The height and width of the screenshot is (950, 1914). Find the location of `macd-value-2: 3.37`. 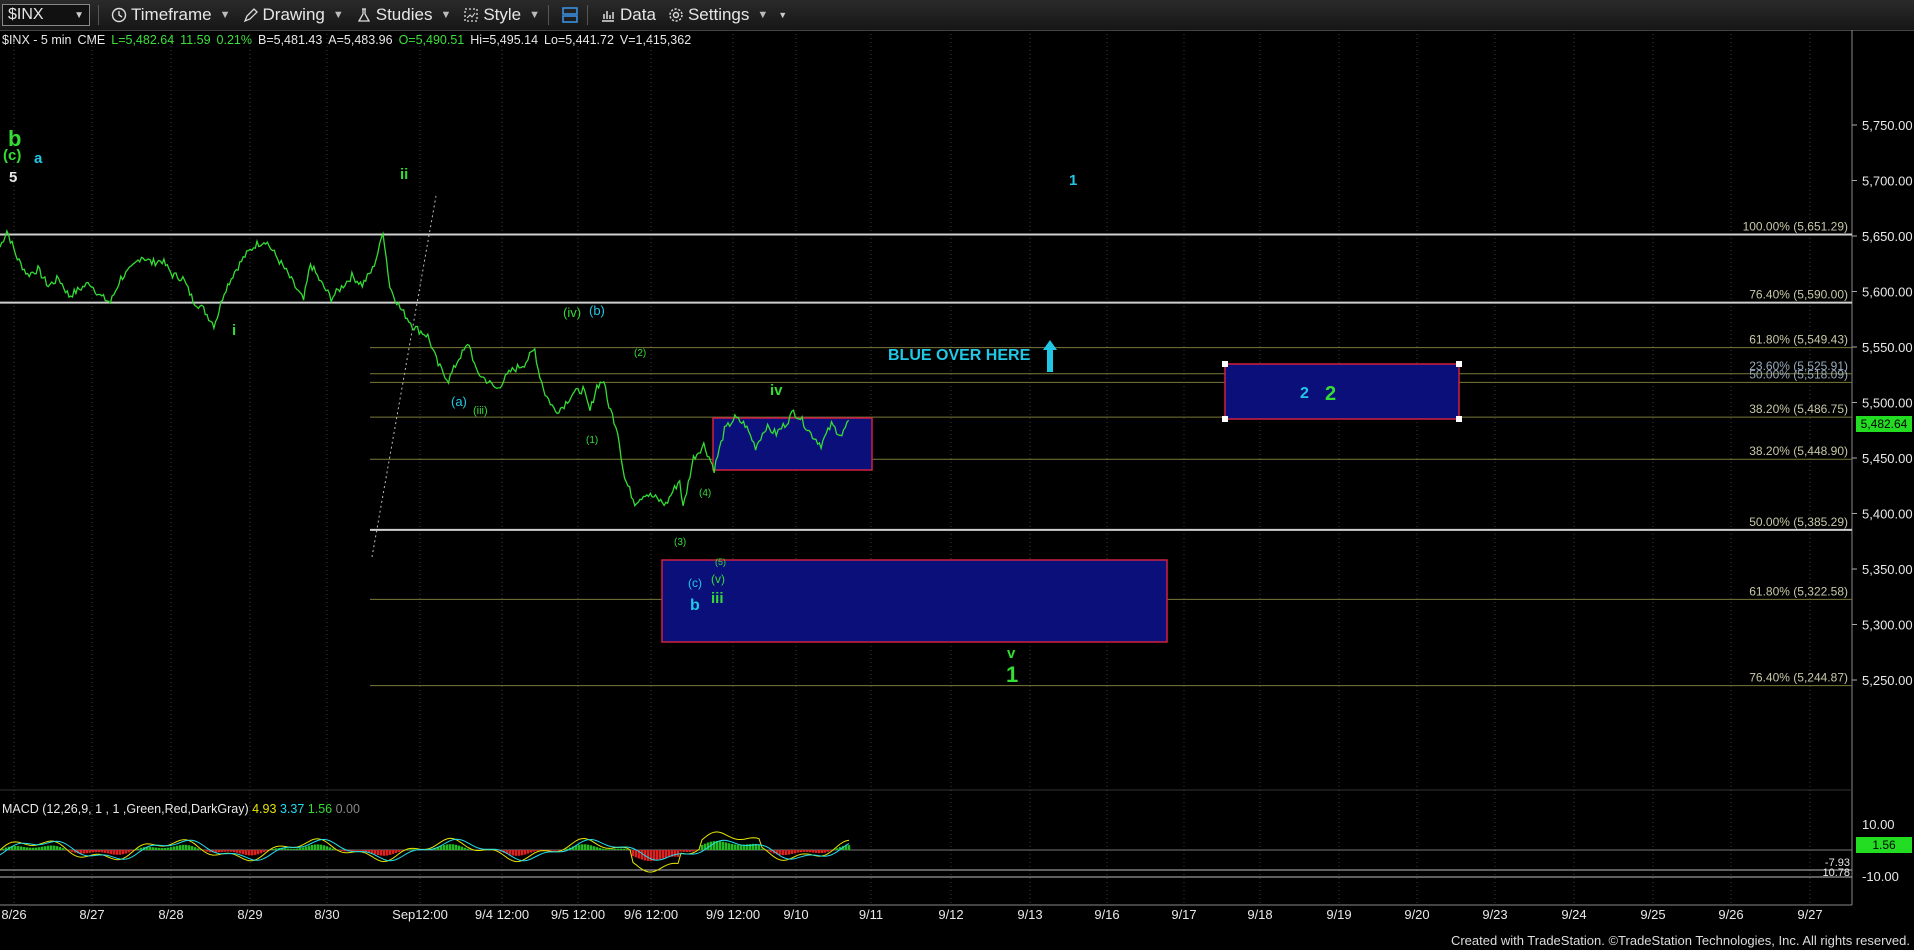

macd-value-2: 3.37 is located at coordinates (292, 809).